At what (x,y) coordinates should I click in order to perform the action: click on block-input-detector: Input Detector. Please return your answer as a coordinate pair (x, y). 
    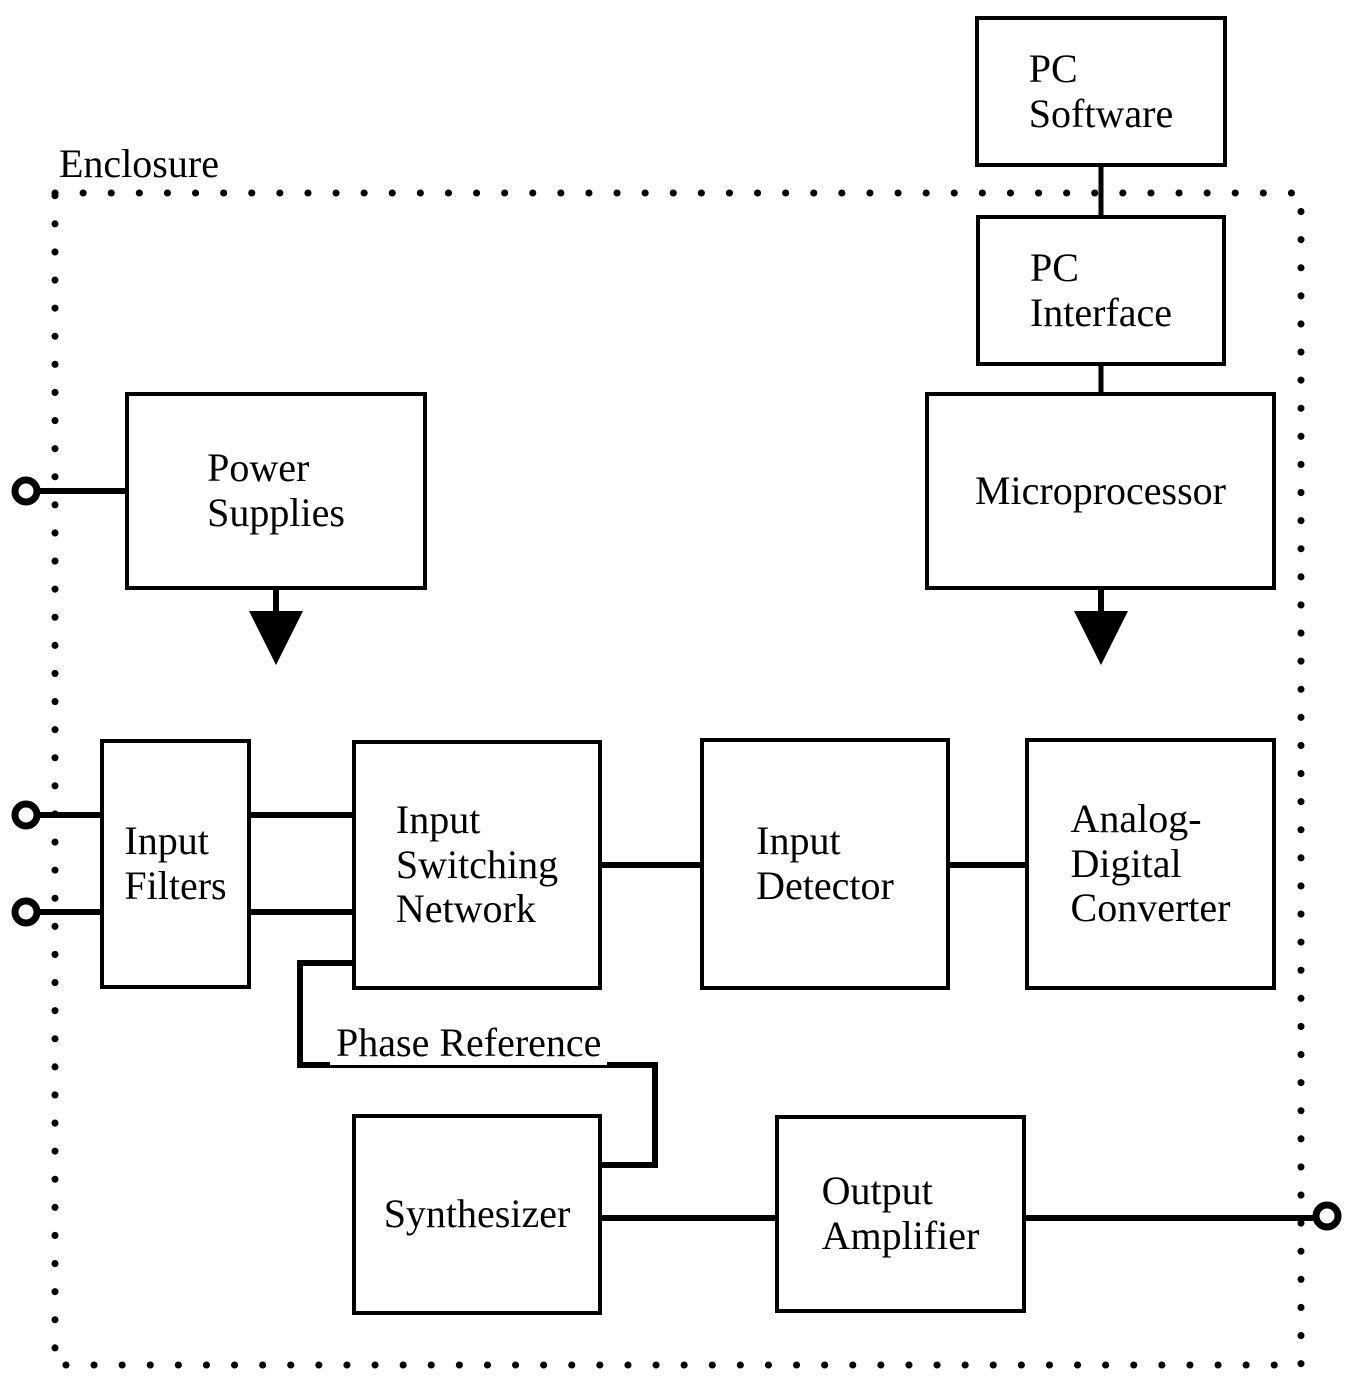
    Looking at the image, I should click on (825, 864).